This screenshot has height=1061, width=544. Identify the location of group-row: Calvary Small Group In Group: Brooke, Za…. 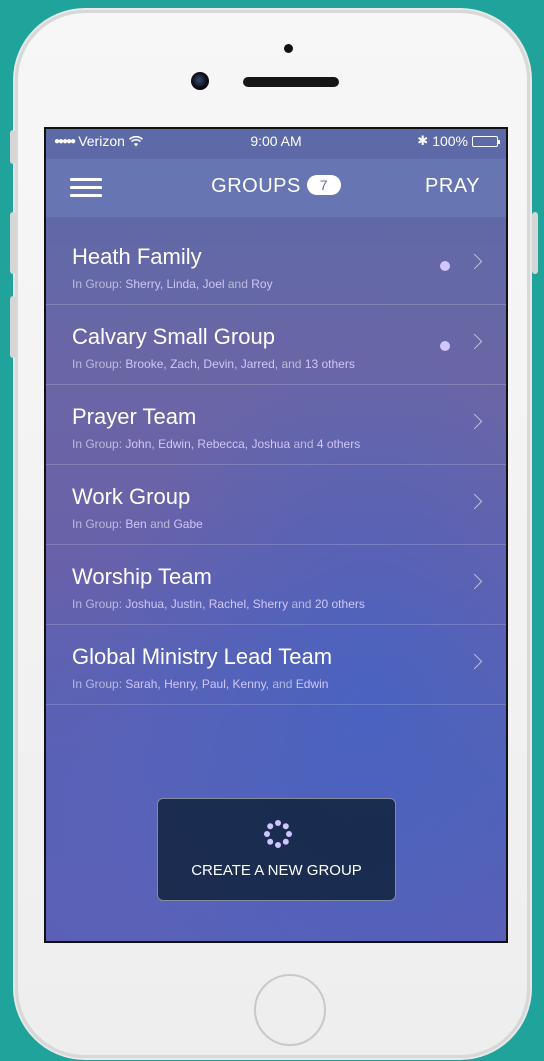
(276, 345).